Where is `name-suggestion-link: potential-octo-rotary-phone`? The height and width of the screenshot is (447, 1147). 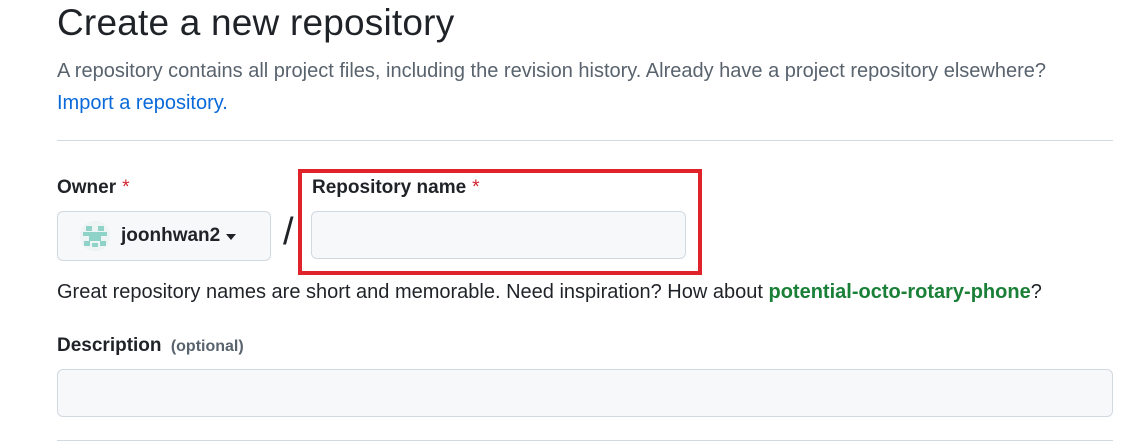 name-suggestion-link: potential-octo-rotary-phone is located at coordinates (899, 292).